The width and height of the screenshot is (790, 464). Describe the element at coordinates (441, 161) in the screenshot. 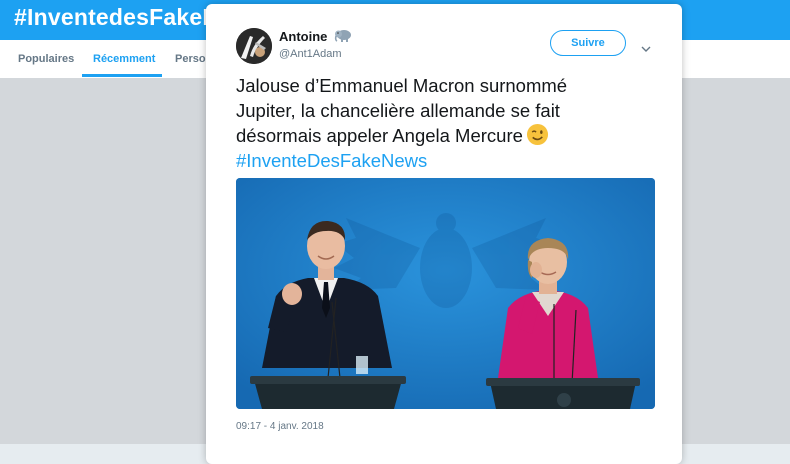

I see `hashtag-link: #InventeDesFakeNews` at that location.